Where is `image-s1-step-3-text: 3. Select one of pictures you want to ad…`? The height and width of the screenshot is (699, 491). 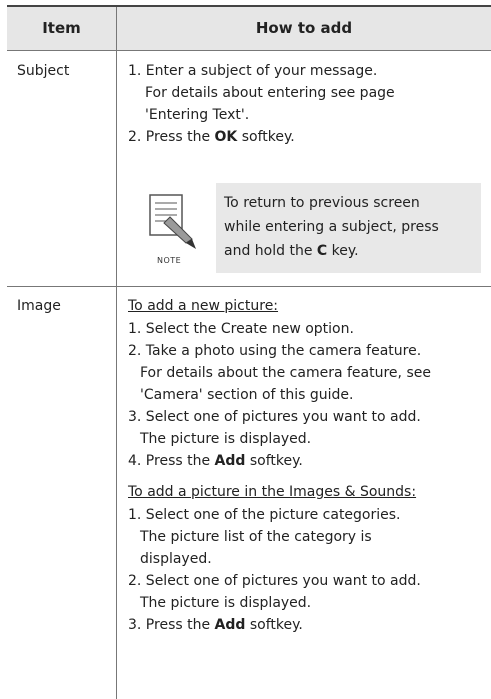
image-s1-step-3-text: 3. Select one of pictures you want to ad… is located at coordinates (274, 417).